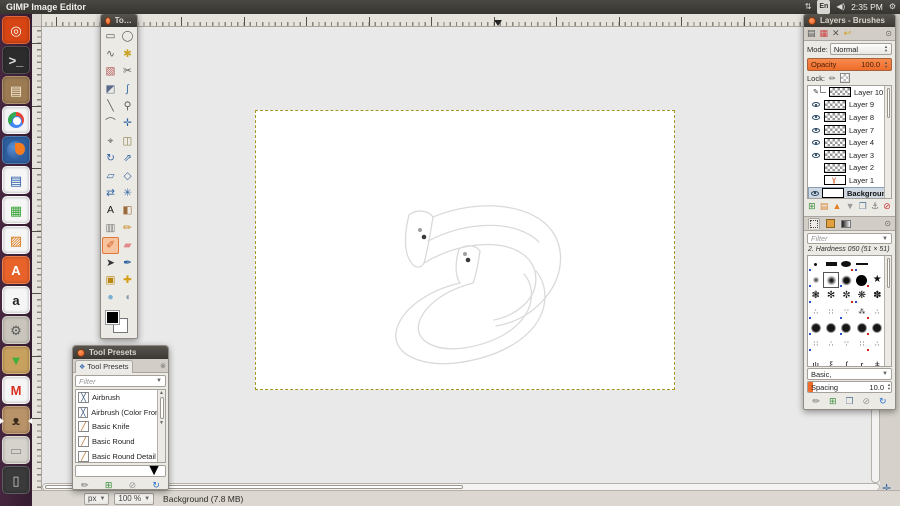 The image size is (900, 506). I want to click on brush-swatch: ✽, so click(877, 296).